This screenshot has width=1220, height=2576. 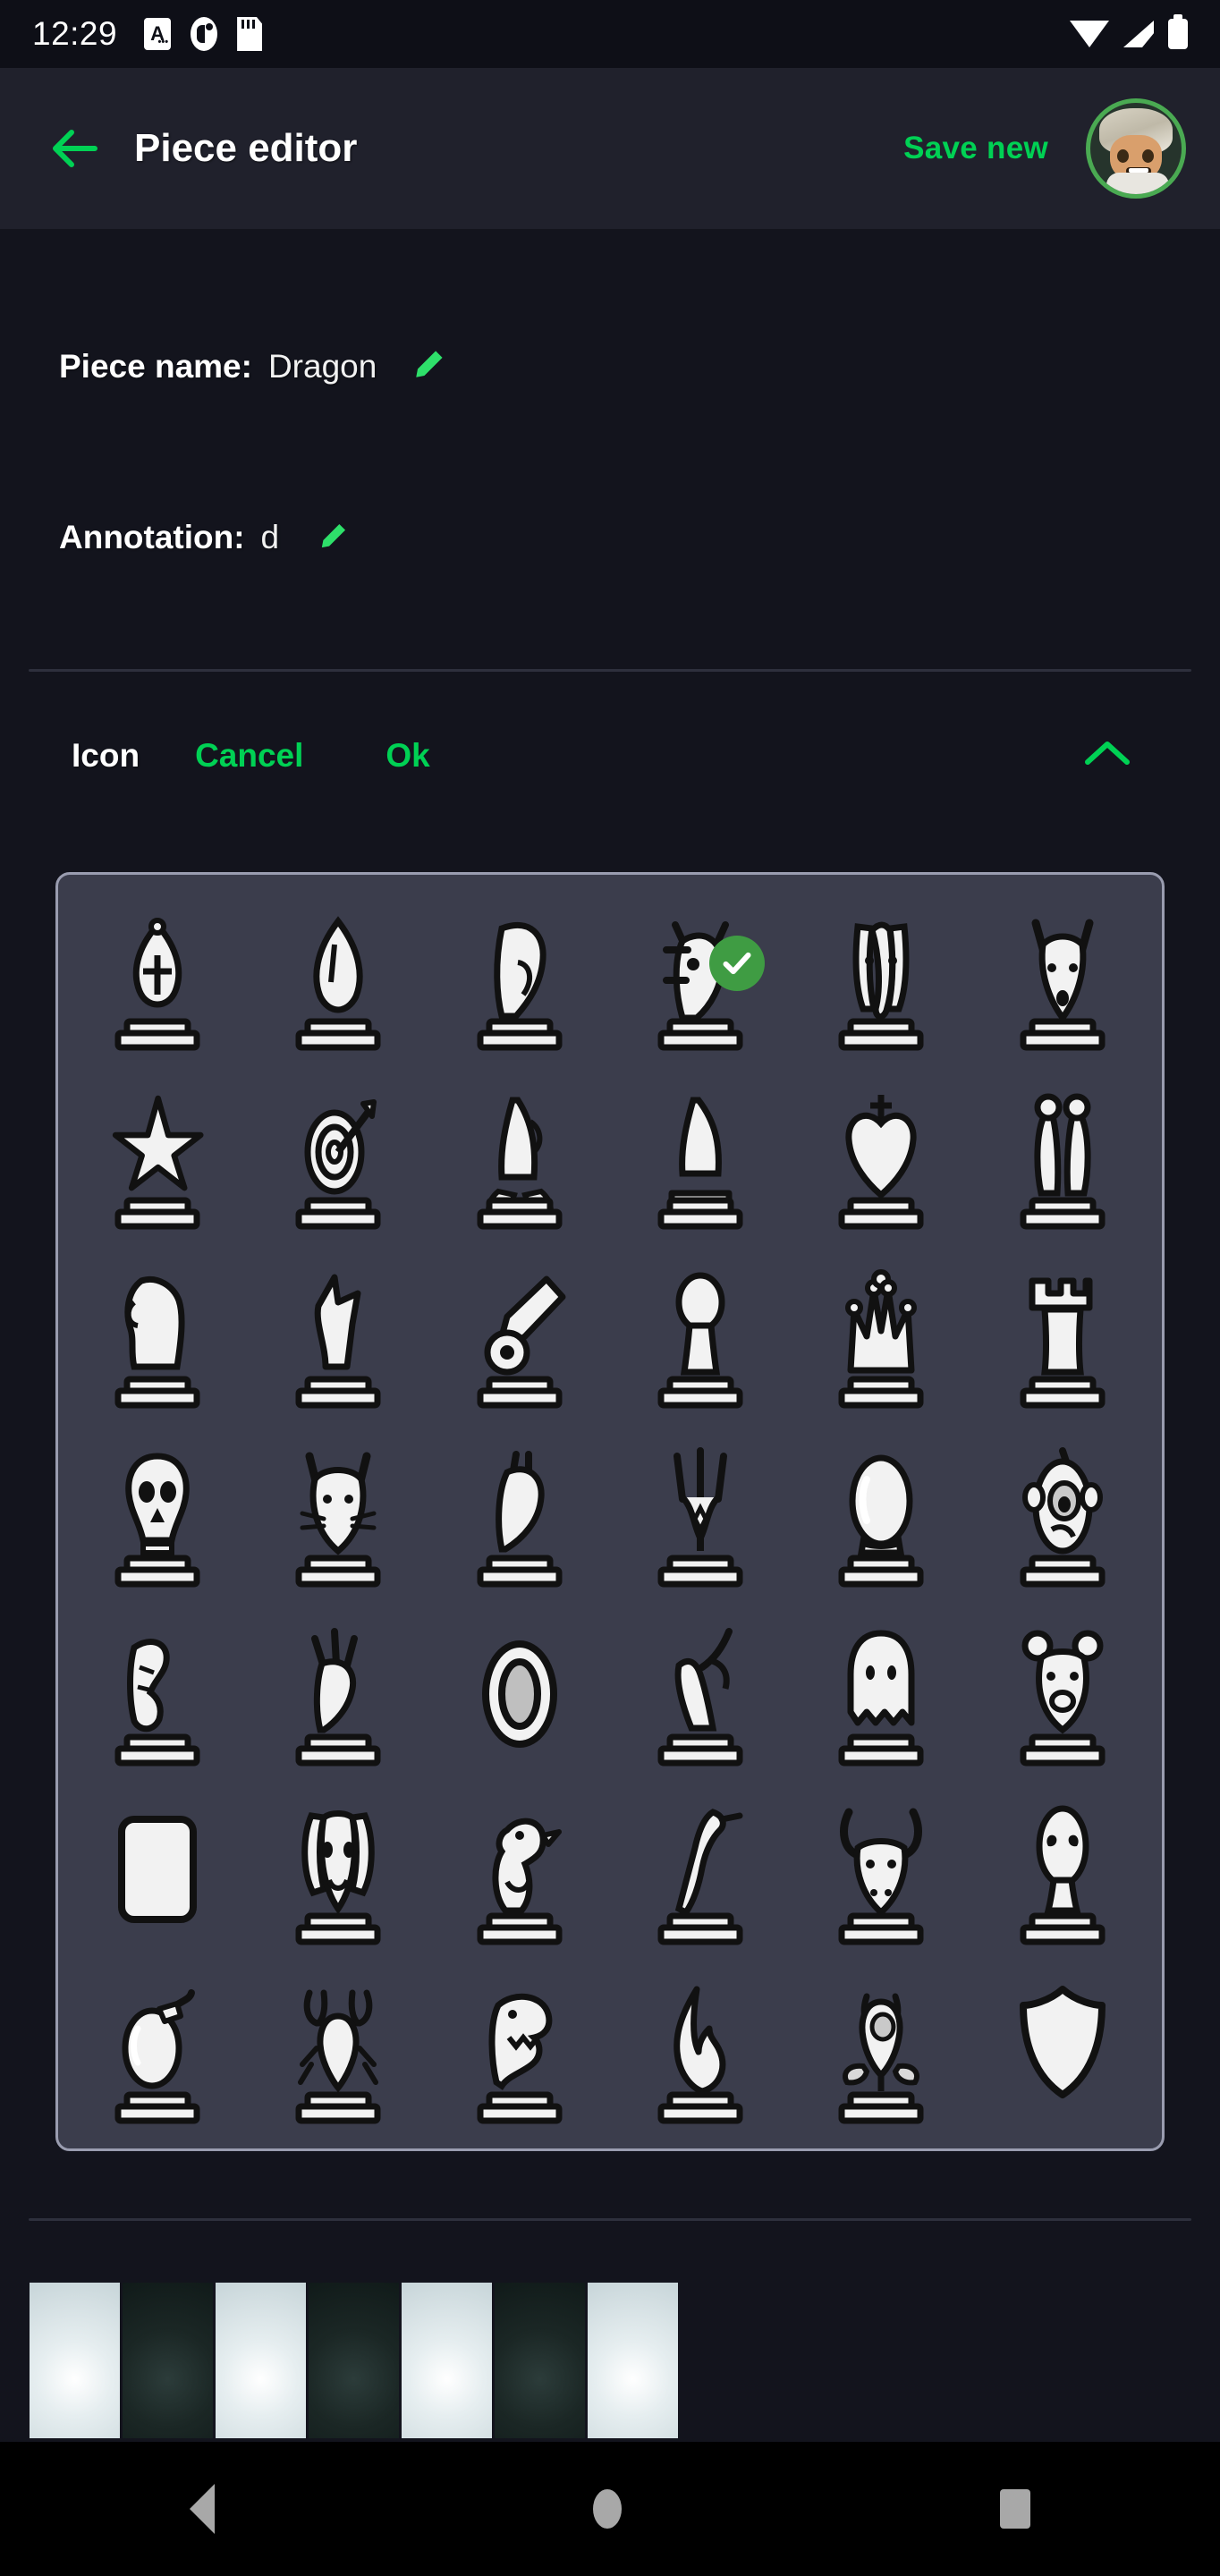 What do you see at coordinates (1063, 1874) in the screenshot?
I see `alien-icon` at bounding box center [1063, 1874].